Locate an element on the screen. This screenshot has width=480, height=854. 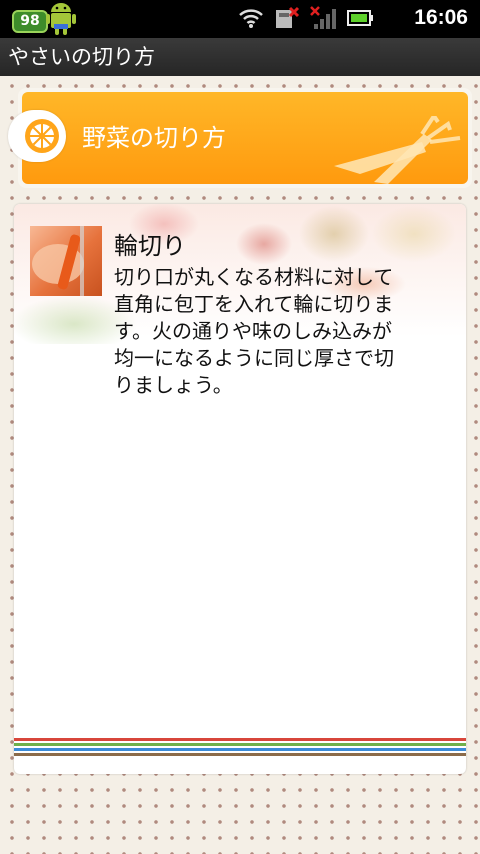
status-icons is located at coordinates (306, 18).